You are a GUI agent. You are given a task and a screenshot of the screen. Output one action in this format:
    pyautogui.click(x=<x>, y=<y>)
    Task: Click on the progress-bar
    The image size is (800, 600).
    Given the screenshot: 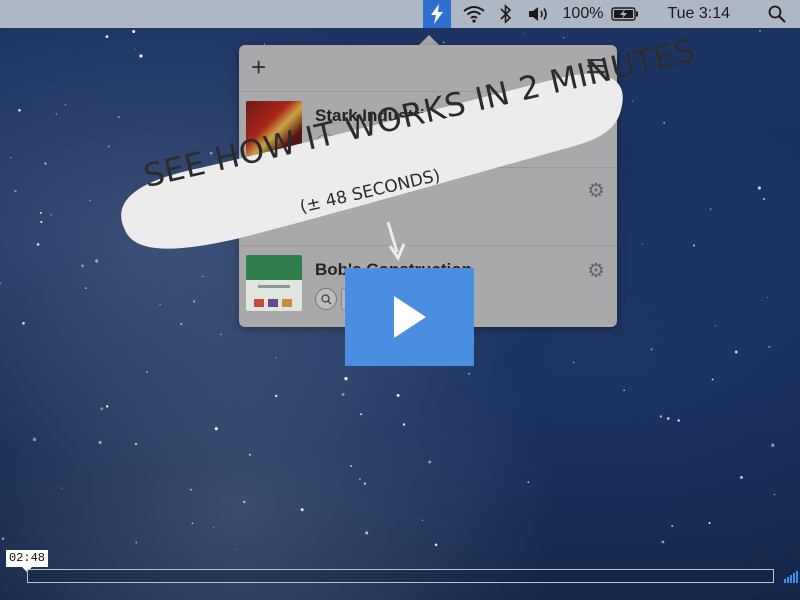 What is the action you would take?
    pyautogui.click(x=400, y=576)
    